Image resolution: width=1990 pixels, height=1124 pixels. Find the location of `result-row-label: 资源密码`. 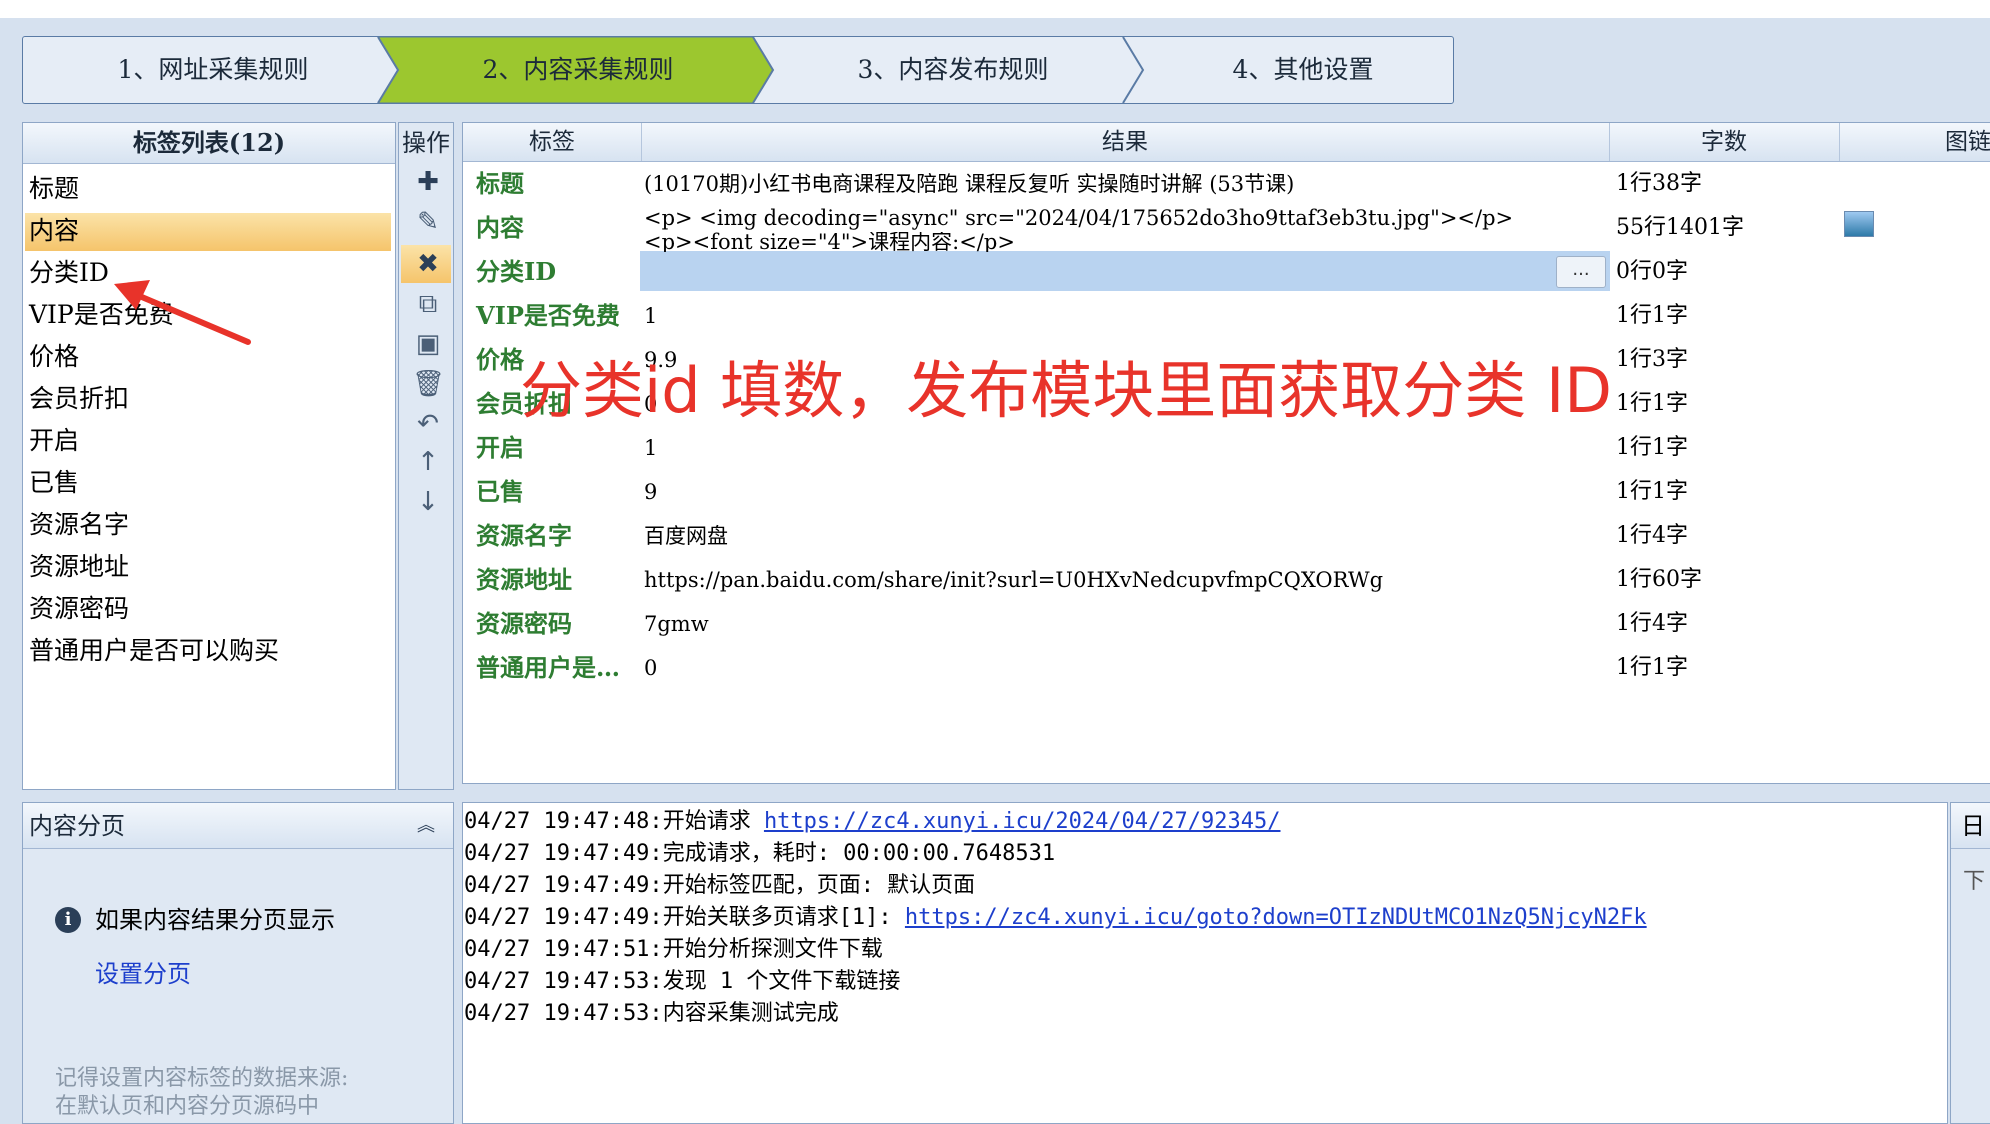

result-row-label: 资源密码 is located at coordinates (524, 624).